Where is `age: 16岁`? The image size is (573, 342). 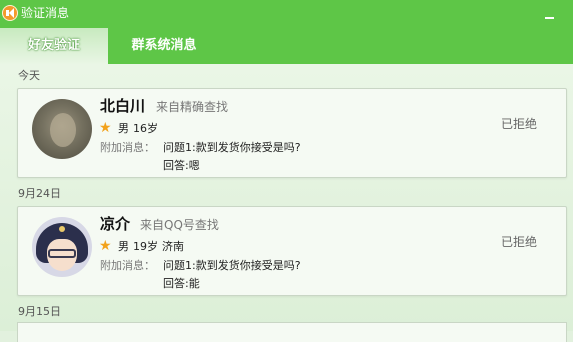
age: 16岁 is located at coordinates (145, 128).